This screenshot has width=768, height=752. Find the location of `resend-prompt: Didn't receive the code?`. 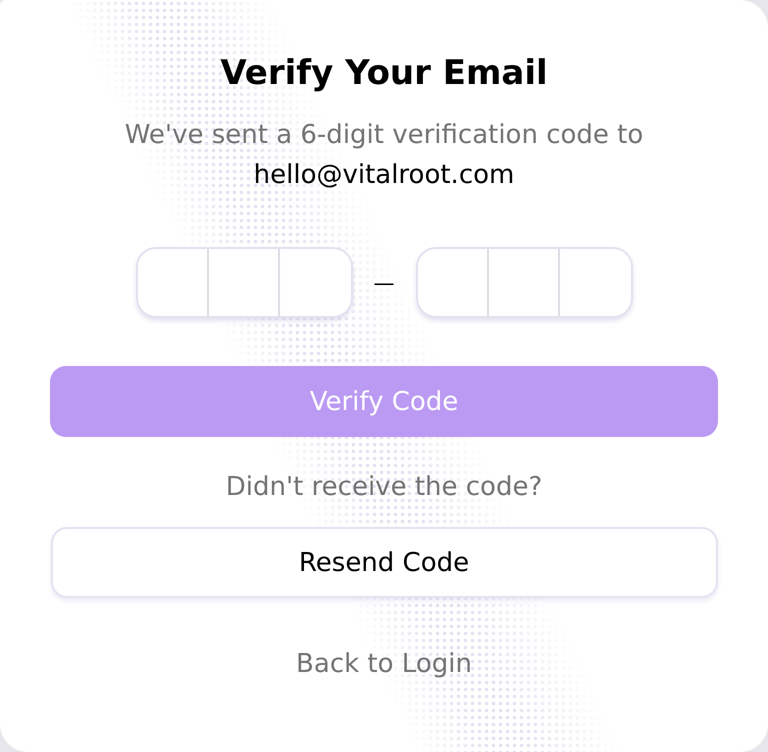

resend-prompt: Didn't receive the code? is located at coordinates (384, 487).